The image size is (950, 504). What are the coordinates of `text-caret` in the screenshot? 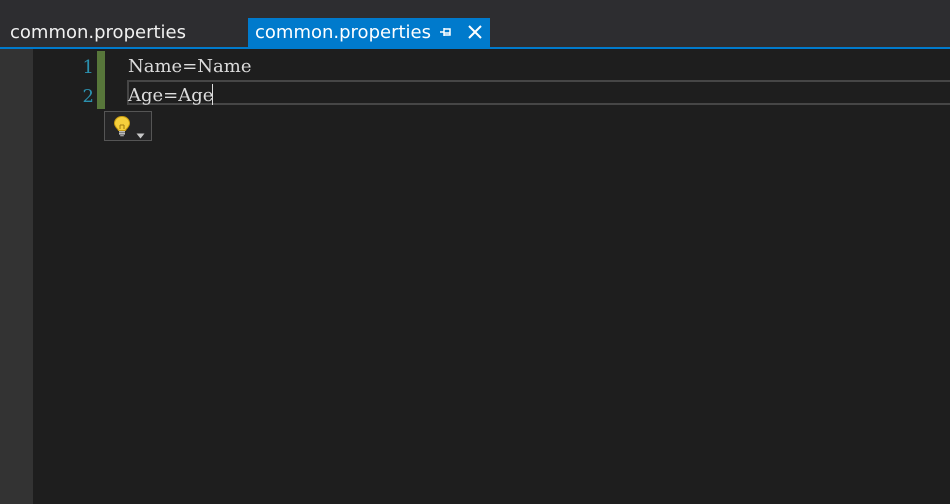 It's located at (212, 94).